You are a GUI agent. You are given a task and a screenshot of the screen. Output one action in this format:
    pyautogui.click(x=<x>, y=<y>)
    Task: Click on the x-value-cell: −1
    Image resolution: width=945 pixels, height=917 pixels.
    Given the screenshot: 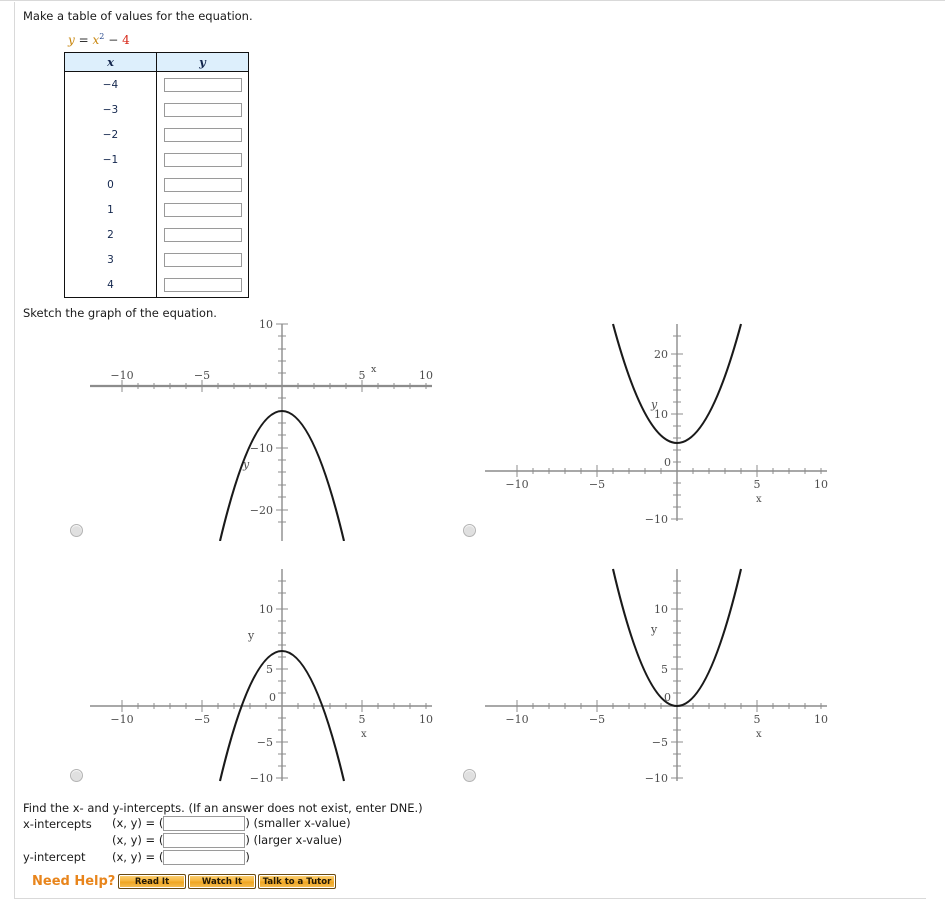 What is the action you would take?
    pyautogui.click(x=110, y=159)
    